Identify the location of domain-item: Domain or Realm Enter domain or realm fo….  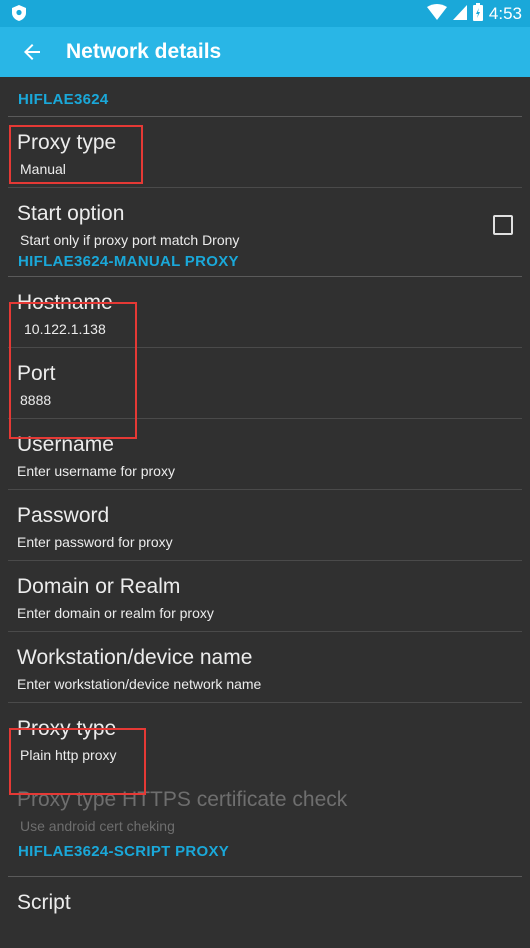
(265, 596).